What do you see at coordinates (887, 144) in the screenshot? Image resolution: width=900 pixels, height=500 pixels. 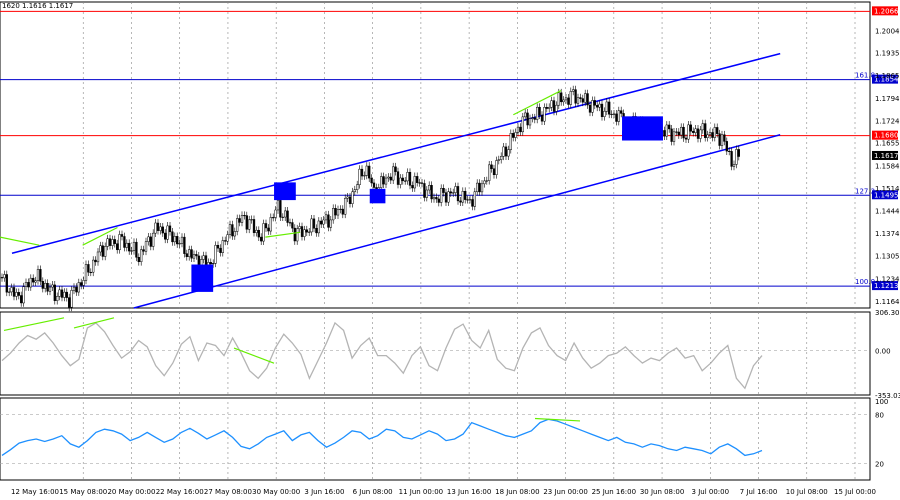 I see `y-tick-label: 1.1655` at bounding box center [887, 144].